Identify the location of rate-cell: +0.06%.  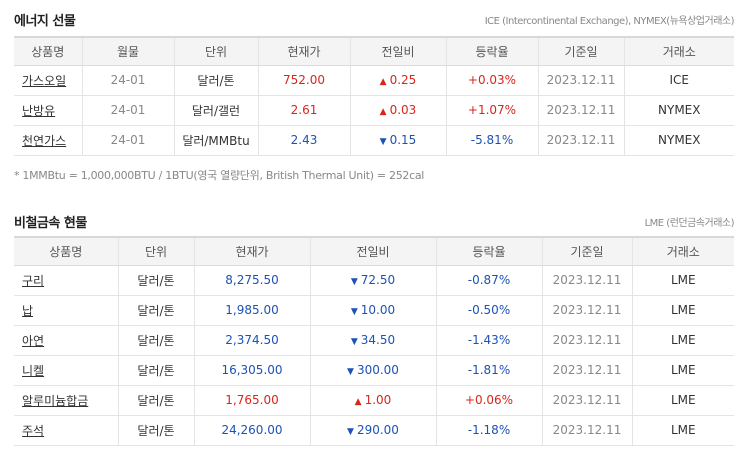
(488, 400).